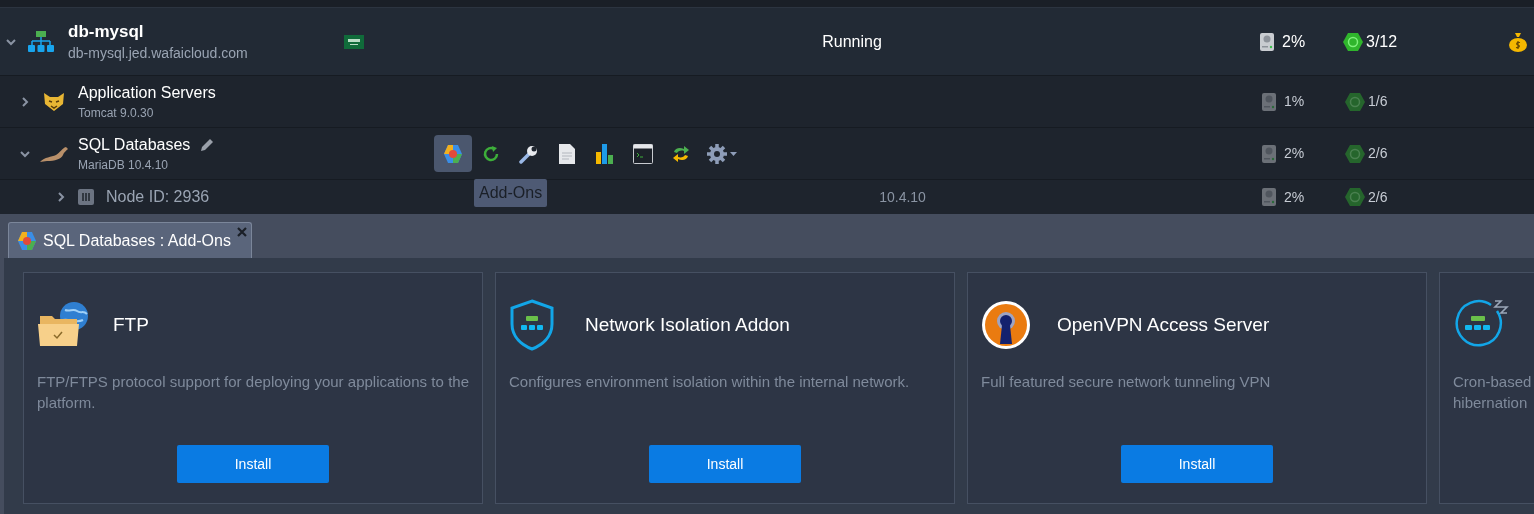 The height and width of the screenshot is (514, 1534). I want to click on keyhole-icon, so click(1006, 325).